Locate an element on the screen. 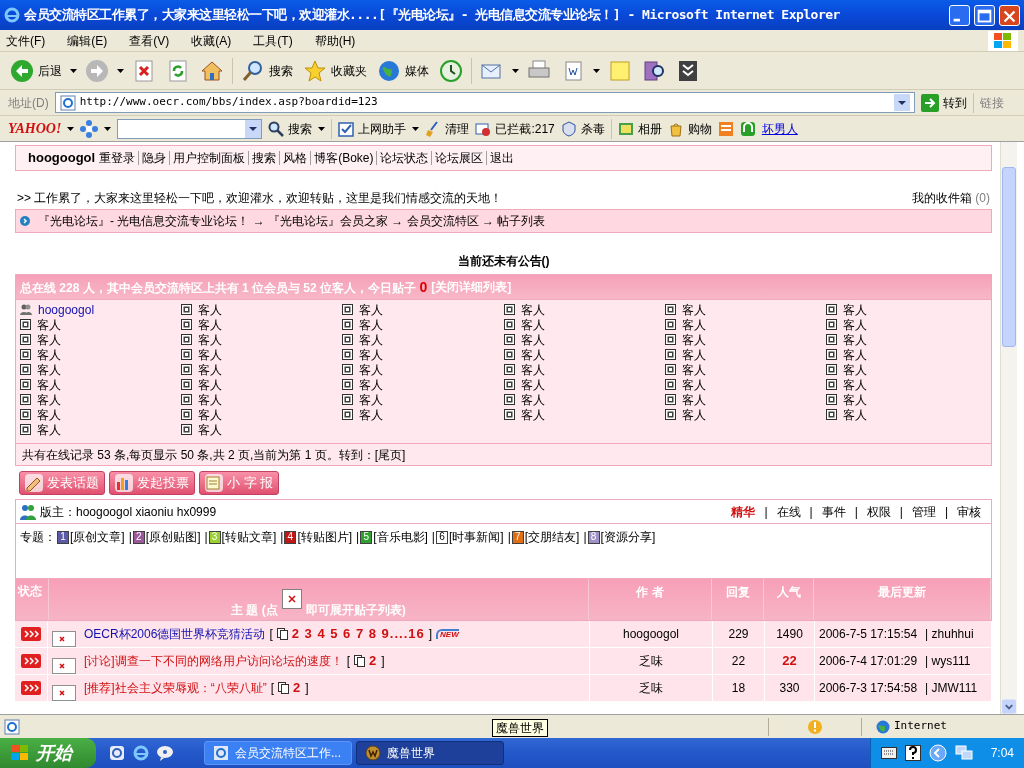 This screenshot has height=768, width=1024. clean-button: 清理 is located at coordinates (447, 128).